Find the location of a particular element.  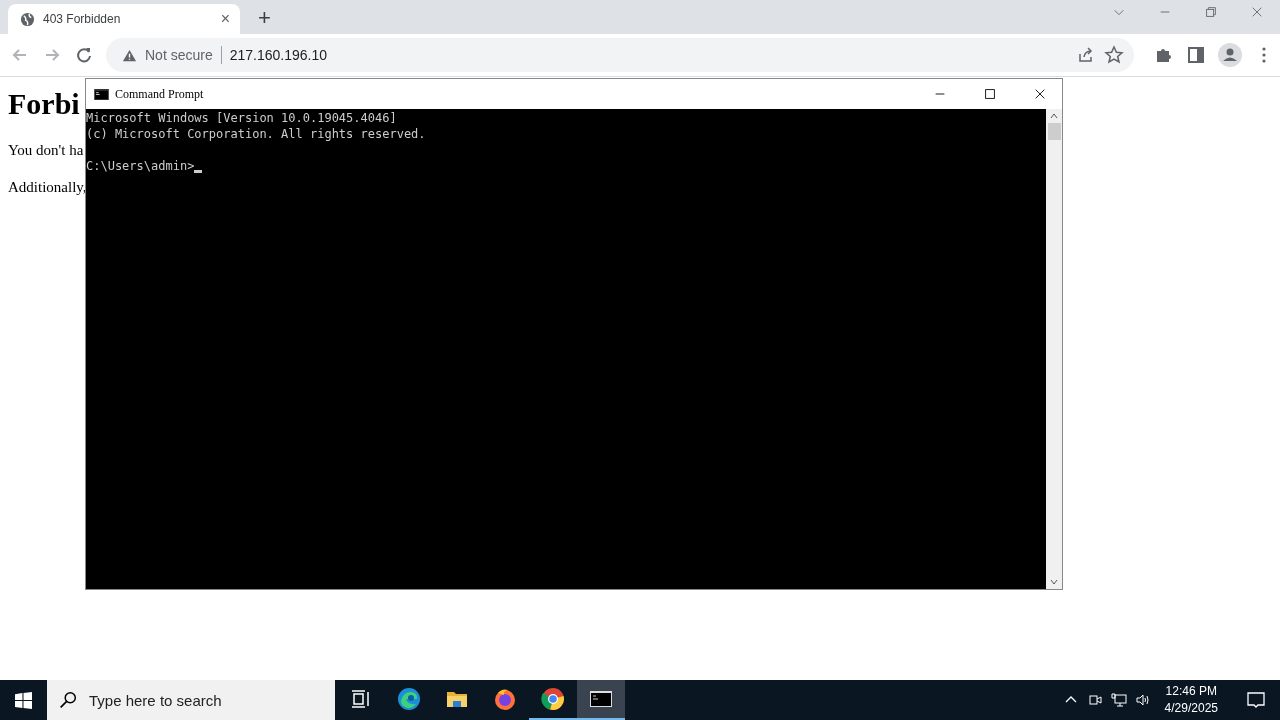

globe-icon is located at coordinates (27, 19).